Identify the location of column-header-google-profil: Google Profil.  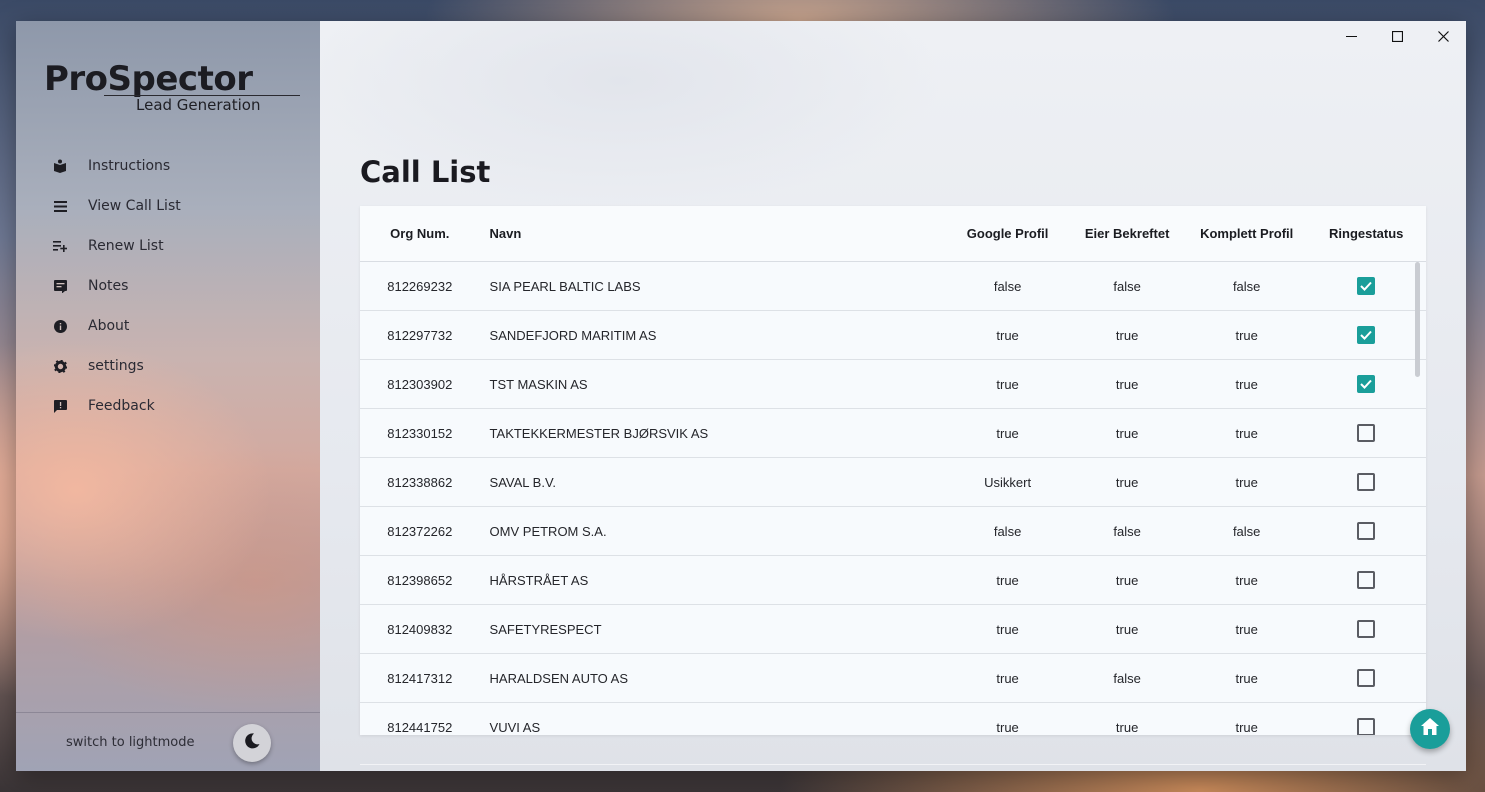
(1008, 233).